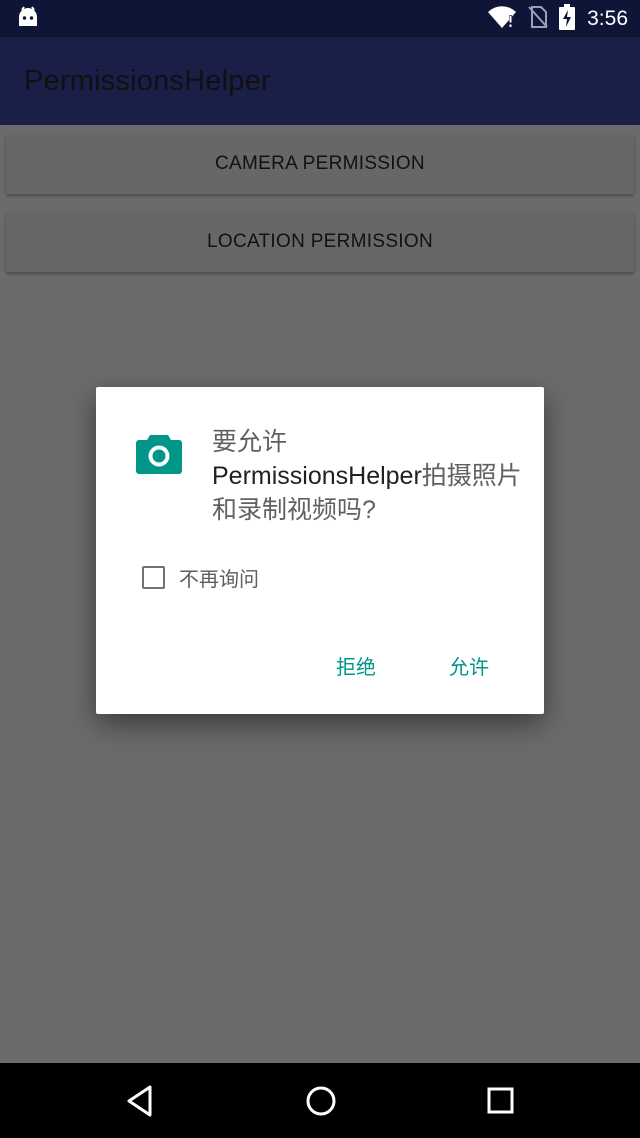 Image resolution: width=640 pixels, height=1138 pixels. What do you see at coordinates (607, 18) in the screenshot?
I see `status-time: 3:56` at bounding box center [607, 18].